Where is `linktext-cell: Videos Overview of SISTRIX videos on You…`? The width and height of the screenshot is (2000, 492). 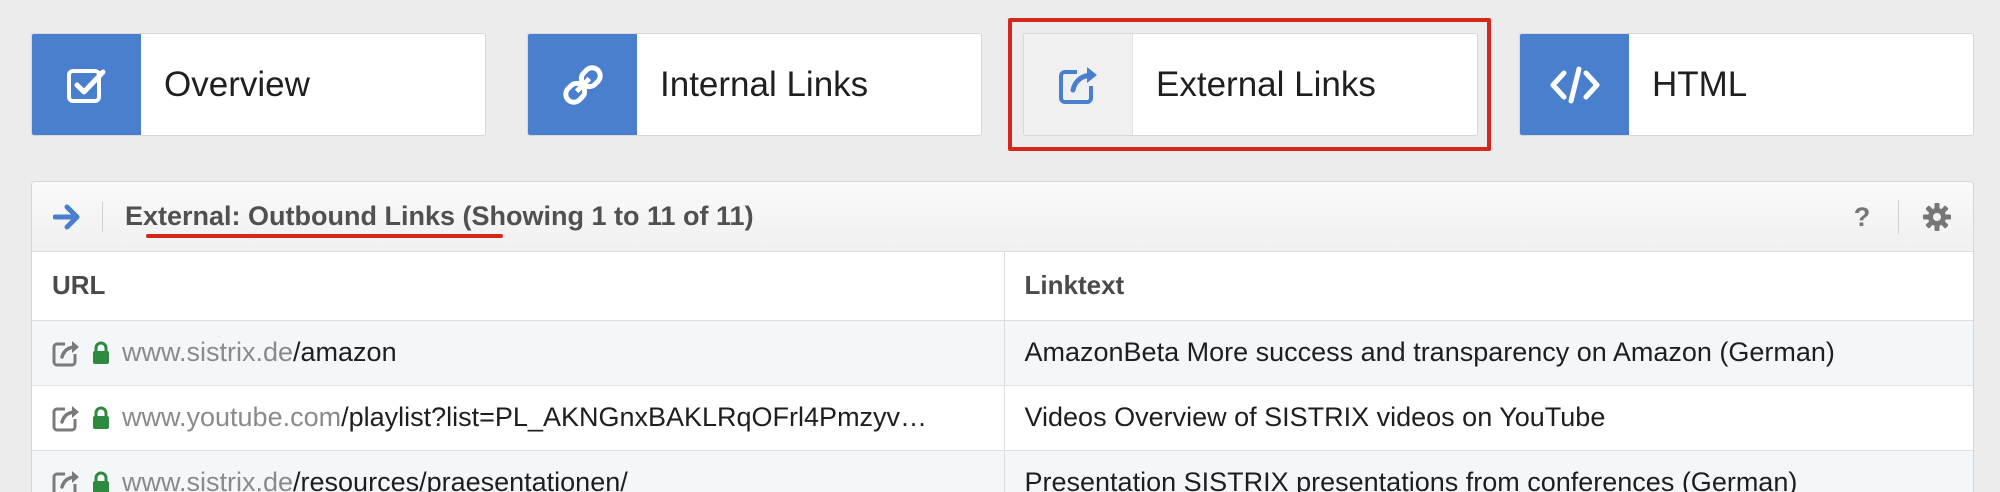
linktext-cell: Videos Overview of SISTRIX videos on You… is located at coordinates (1488, 418).